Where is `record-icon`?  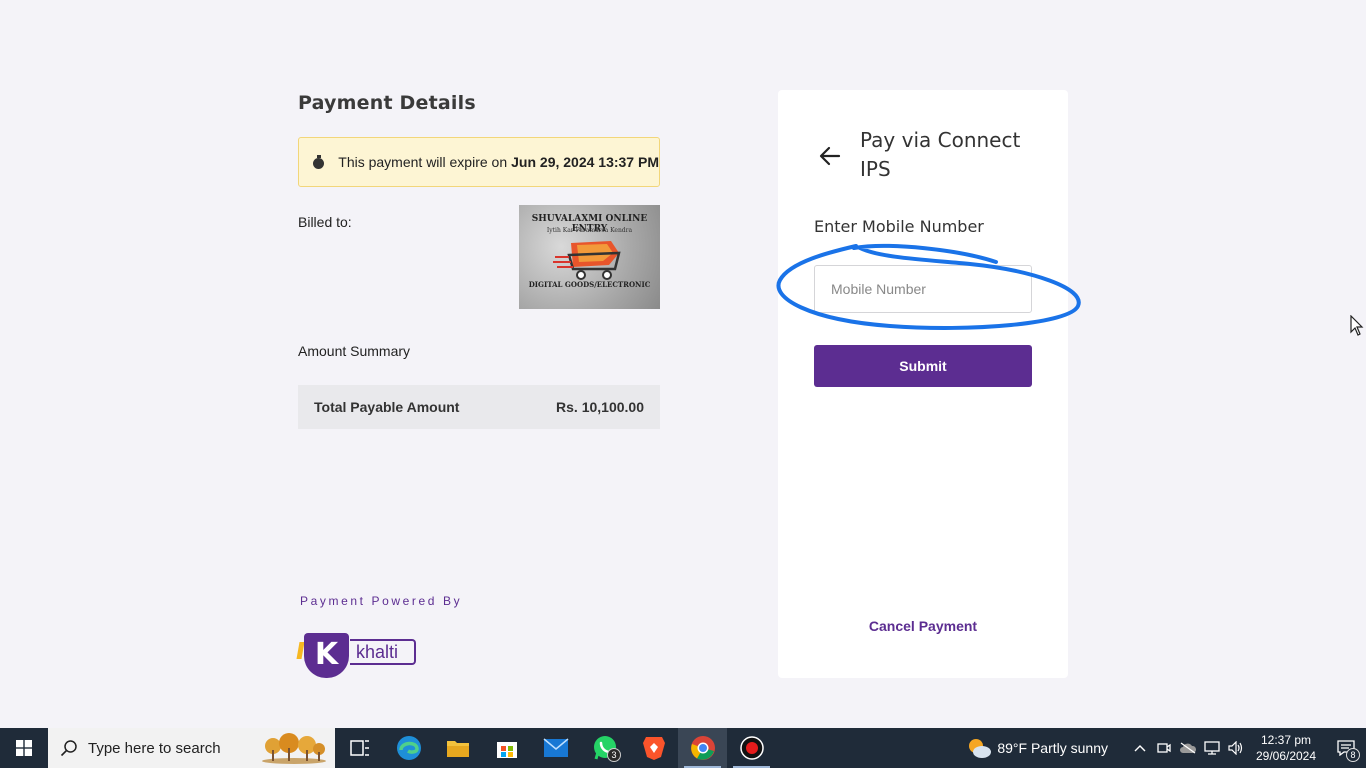 record-icon is located at coordinates (751, 748).